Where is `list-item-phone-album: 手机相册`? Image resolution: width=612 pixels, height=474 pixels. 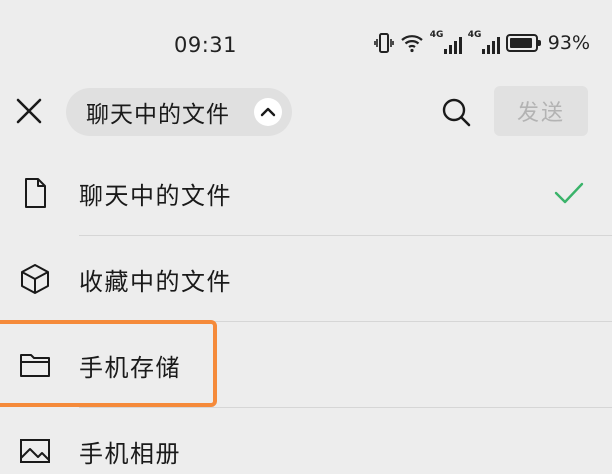 list-item-phone-album: 手机相册 is located at coordinates (306, 441).